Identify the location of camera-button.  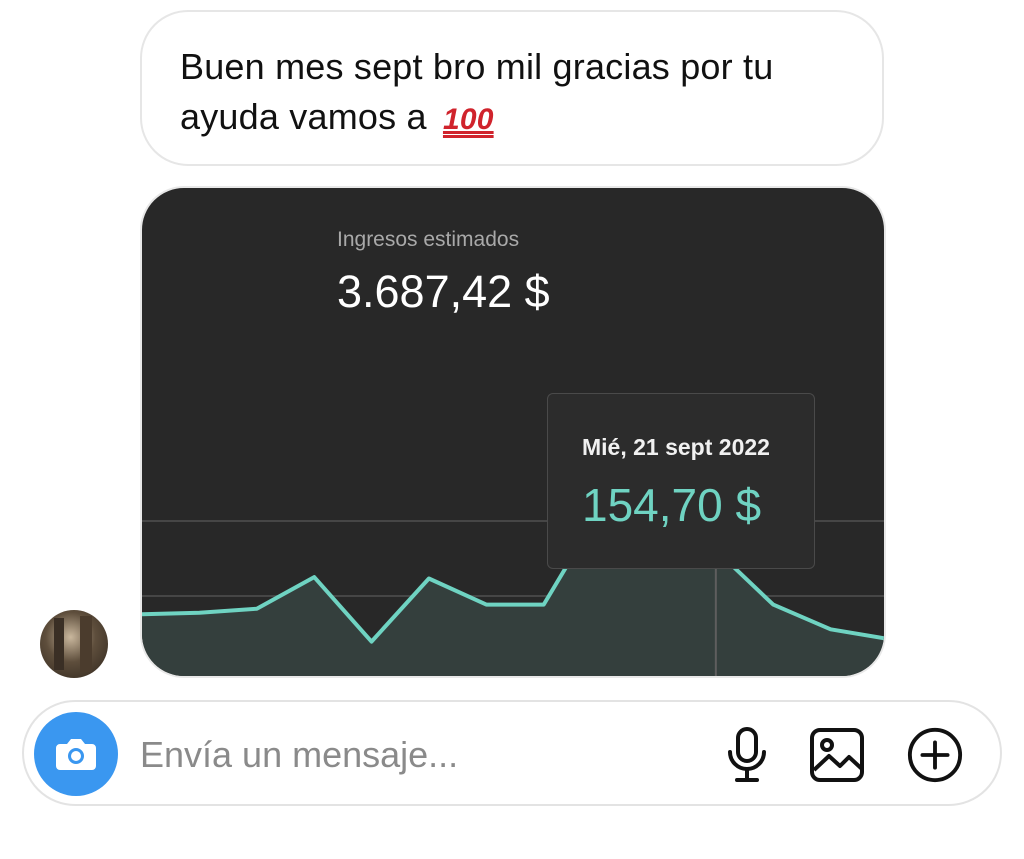
(76, 754).